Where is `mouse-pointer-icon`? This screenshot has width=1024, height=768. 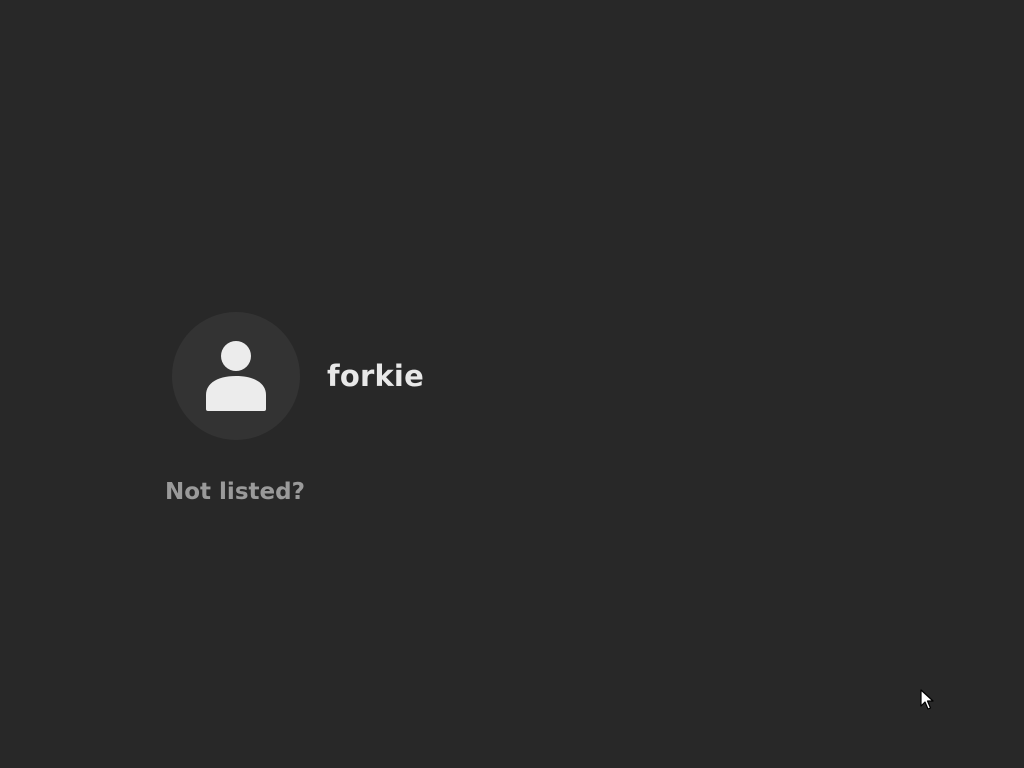
mouse-pointer-icon is located at coordinates (927, 699).